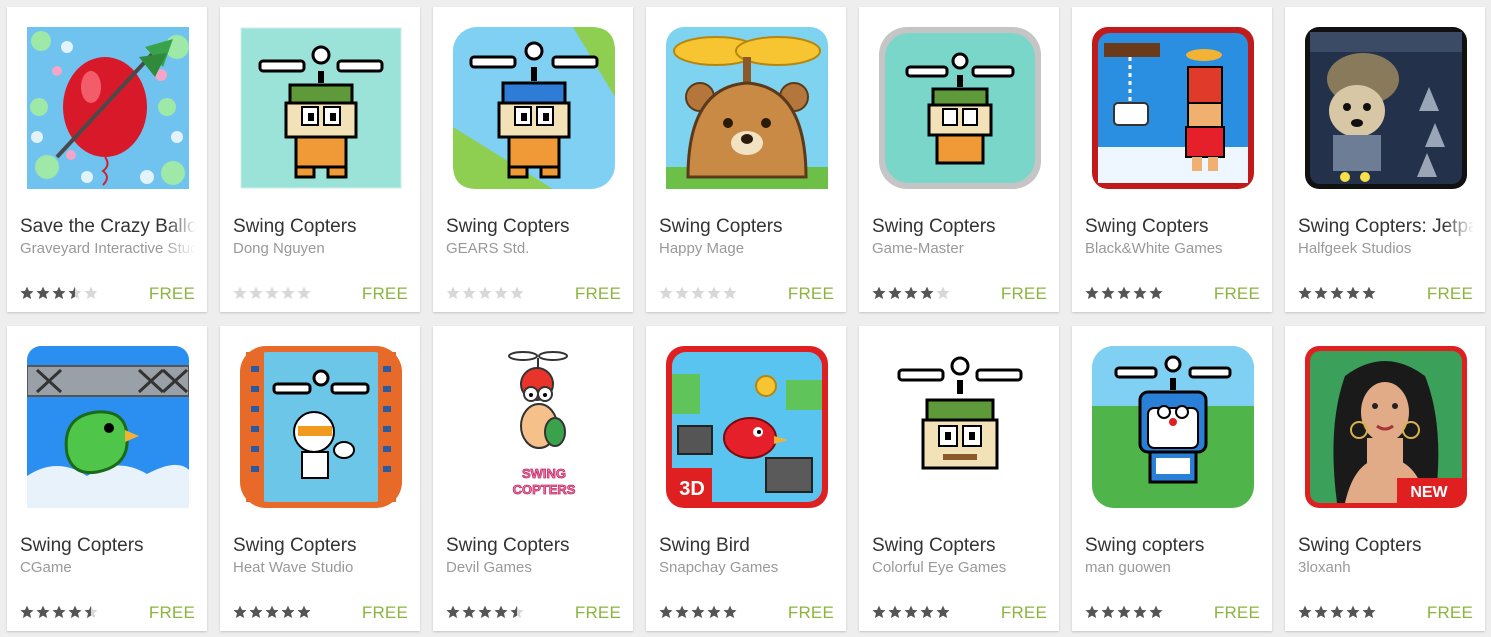 This screenshot has width=1491, height=637. Describe the element at coordinates (747, 248) in the screenshot. I see `app-developer: Happy Mage` at that location.